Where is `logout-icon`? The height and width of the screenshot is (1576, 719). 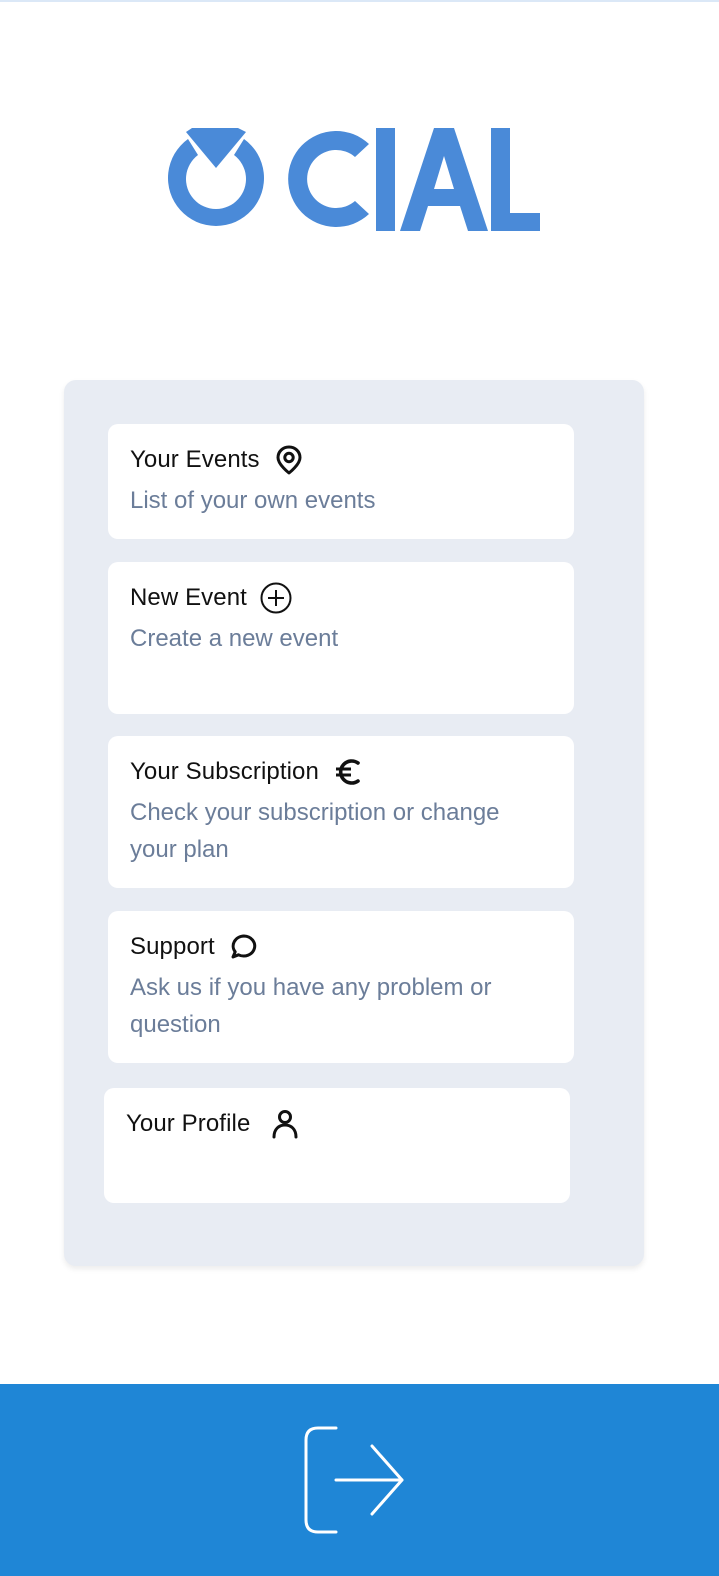
logout-icon is located at coordinates (354, 1480).